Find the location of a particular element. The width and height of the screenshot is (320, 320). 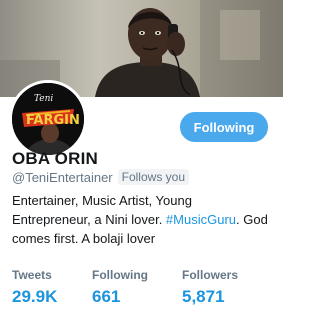

stat-tweets-label: Tweets is located at coordinates (32, 275).